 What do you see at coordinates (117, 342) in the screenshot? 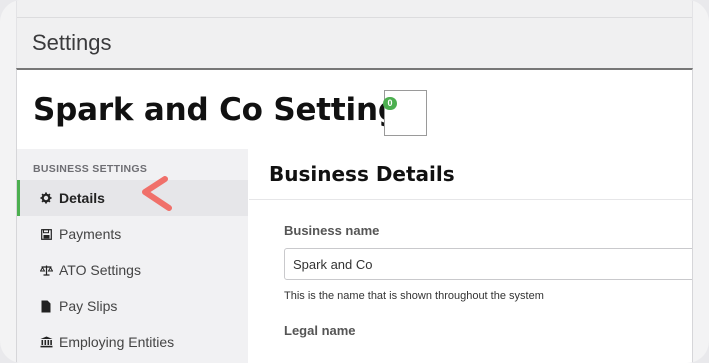
I see `sidebar-item-label: Employing Entities` at bounding box center [117, 342].